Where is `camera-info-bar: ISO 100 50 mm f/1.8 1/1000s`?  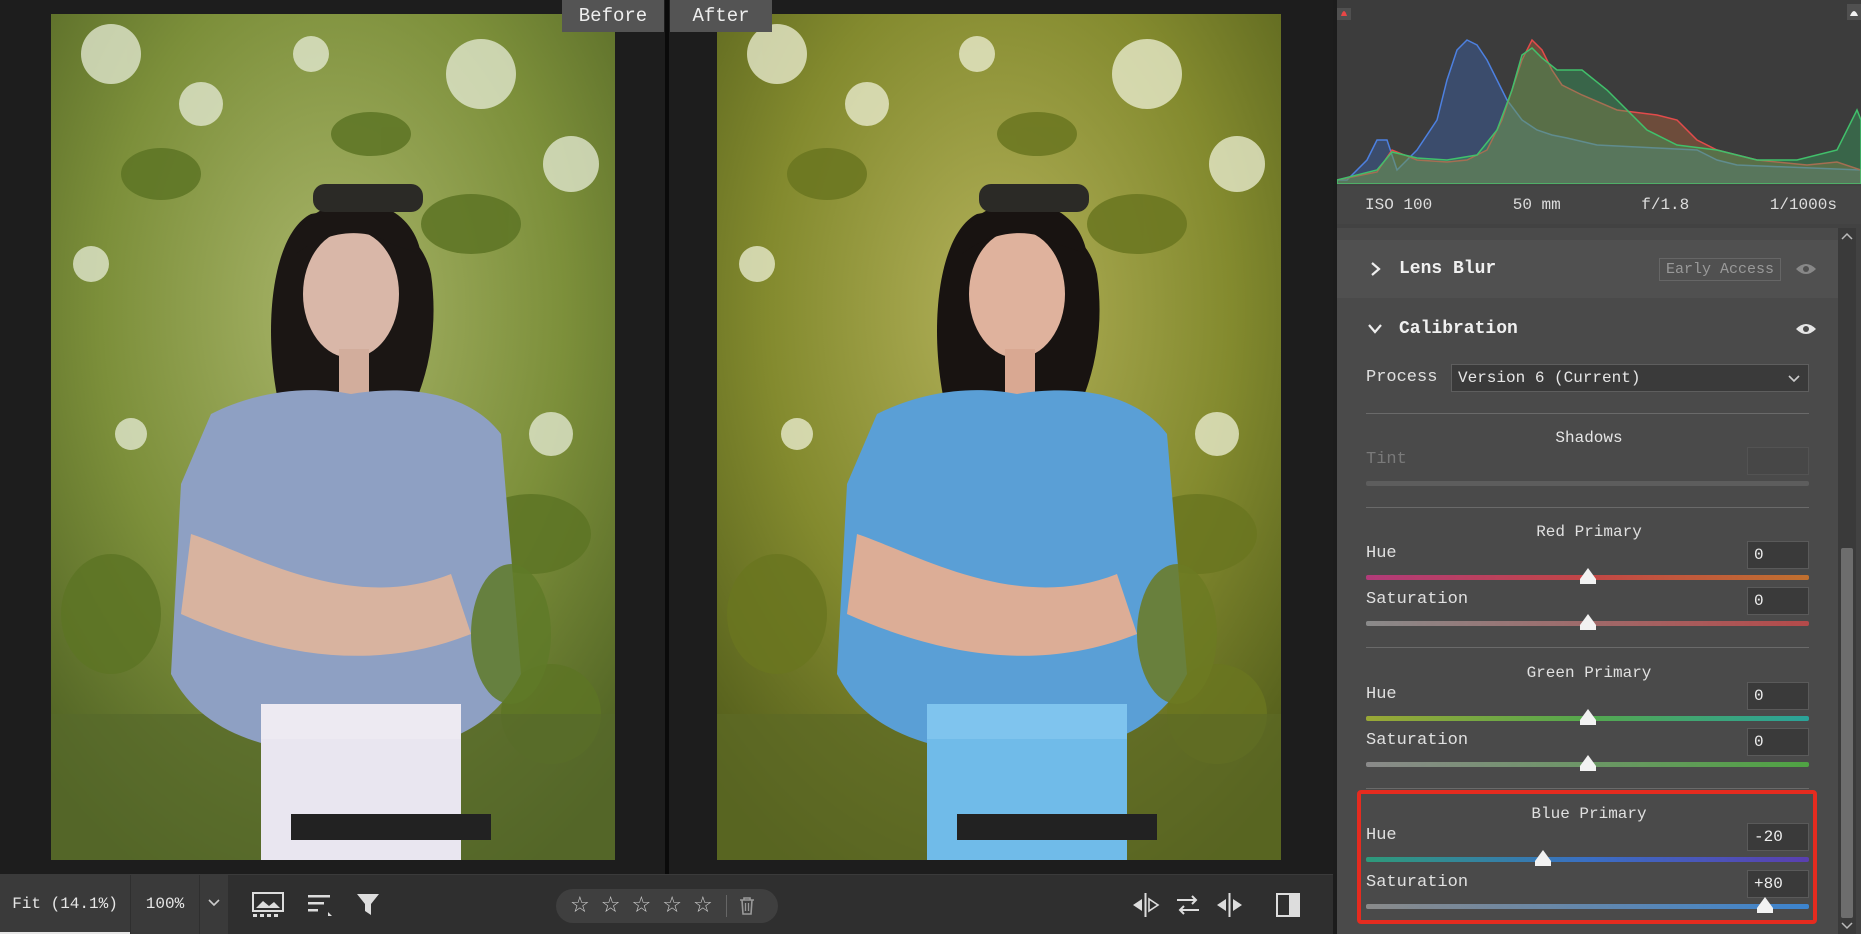
camera-info-bar: ISO 100 50 mm f/1.8 1/1000s is located at coordinates (1599, 205).